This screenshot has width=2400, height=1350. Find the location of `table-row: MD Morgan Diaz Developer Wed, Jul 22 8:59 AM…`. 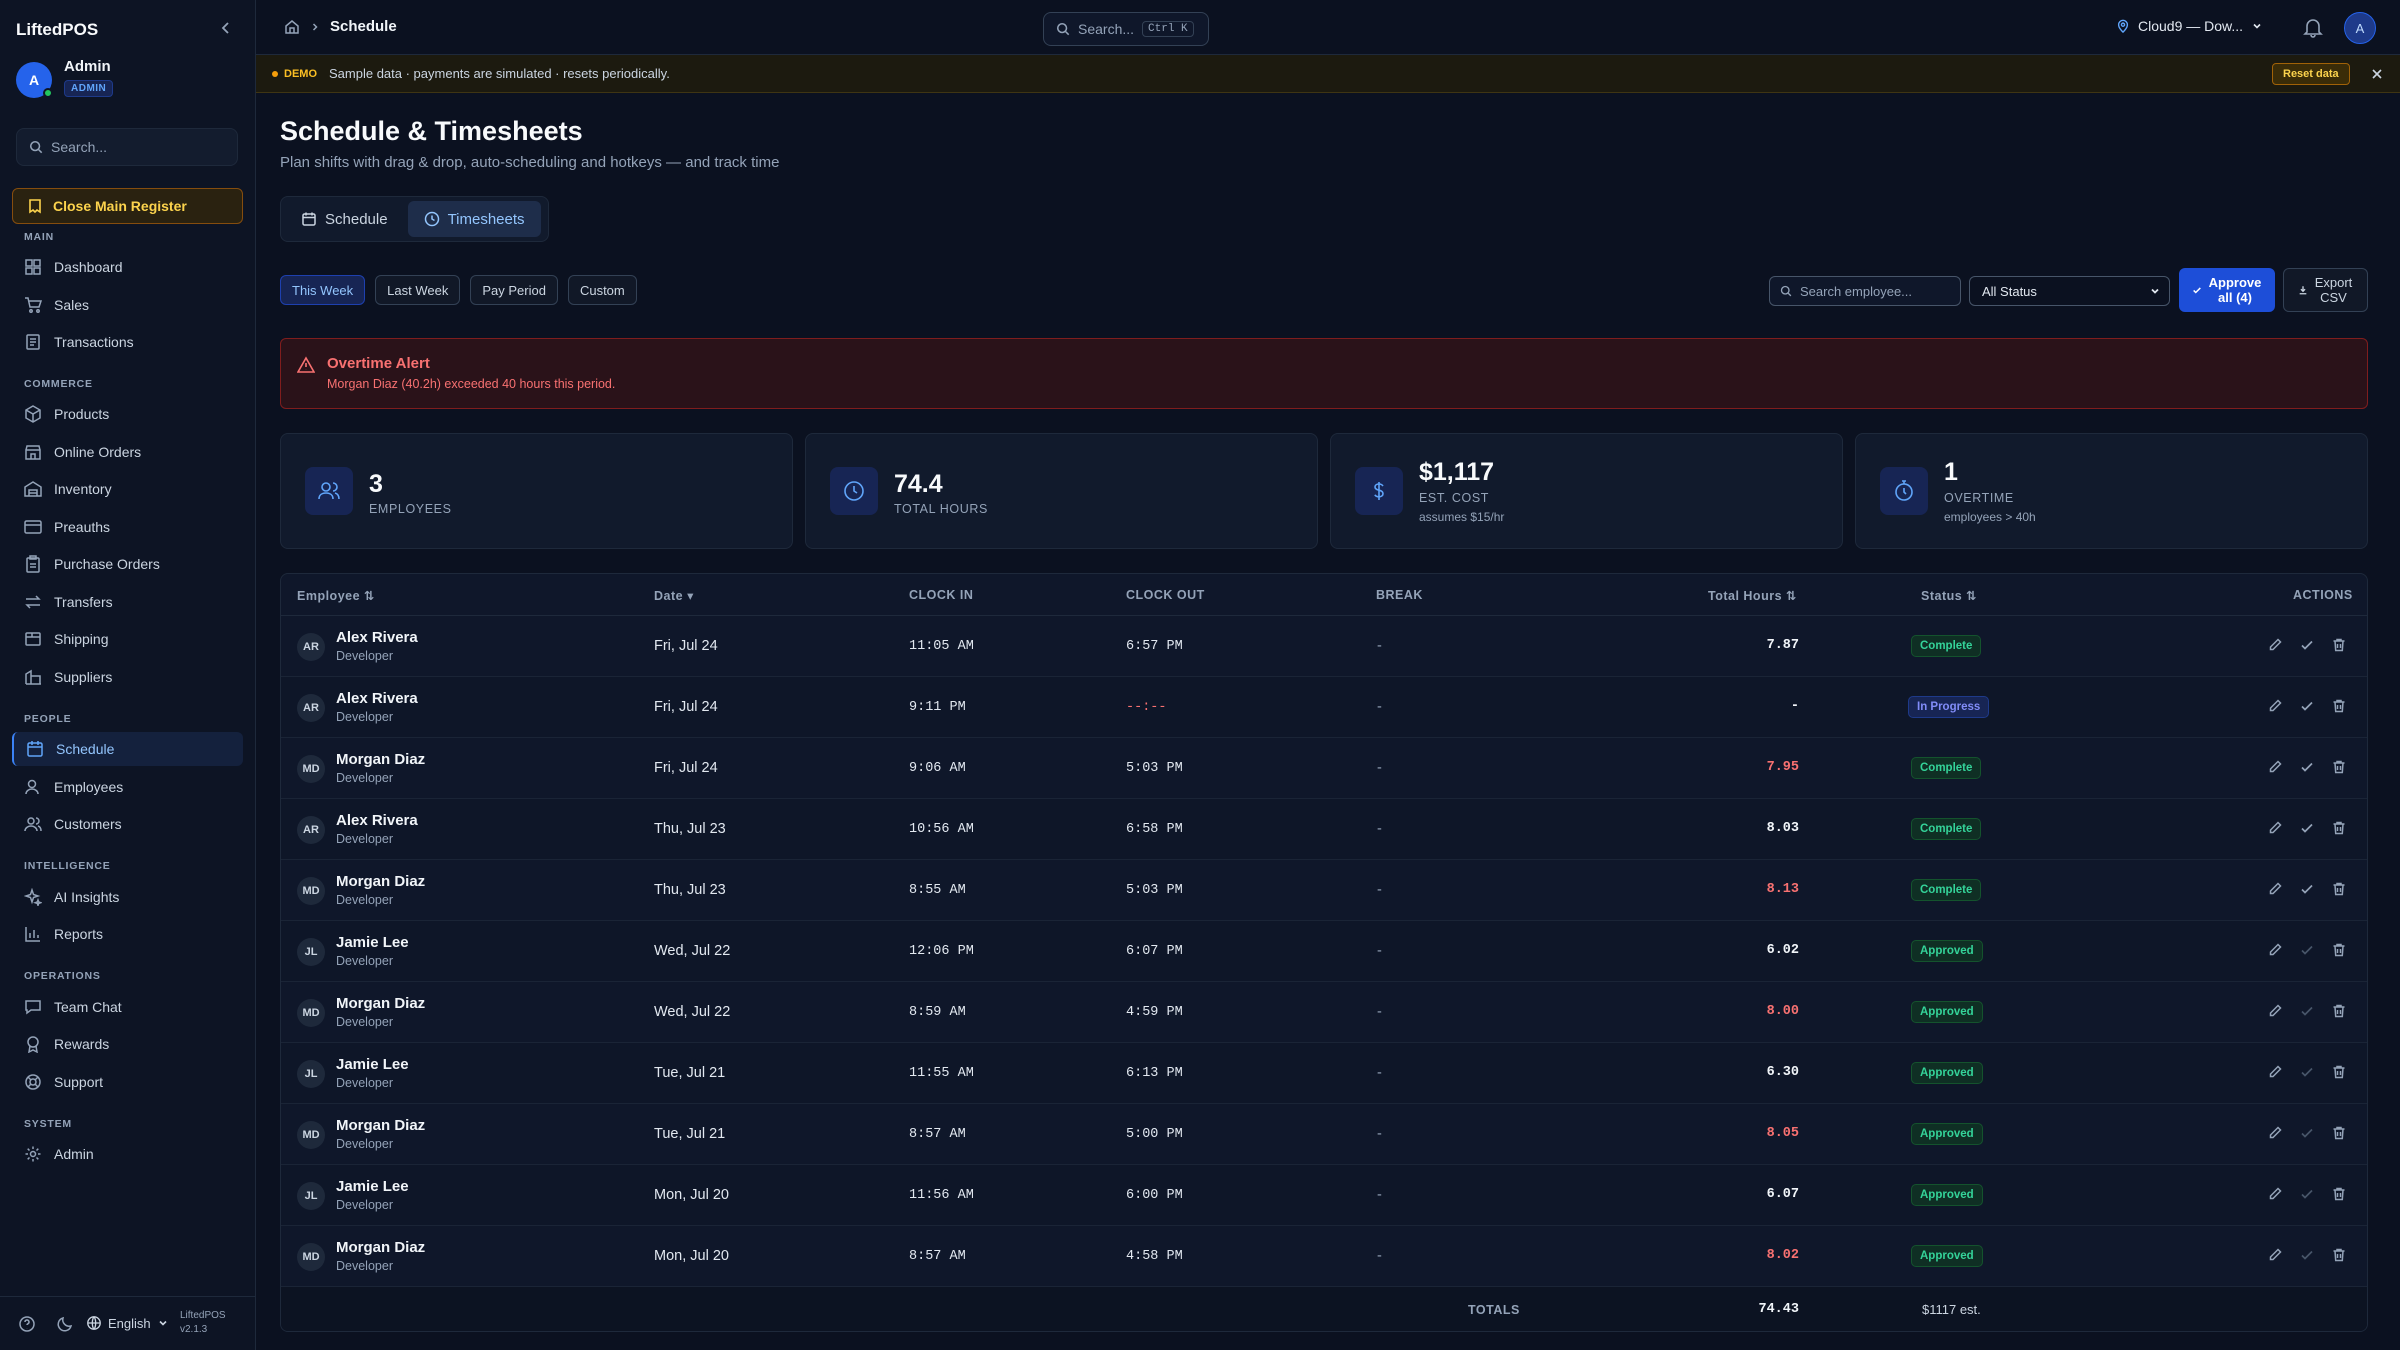

table-row: MD Morgan Diaz Developer Wed, Jul 22 8:59 AM… is located at coordinates (1324, 1012).